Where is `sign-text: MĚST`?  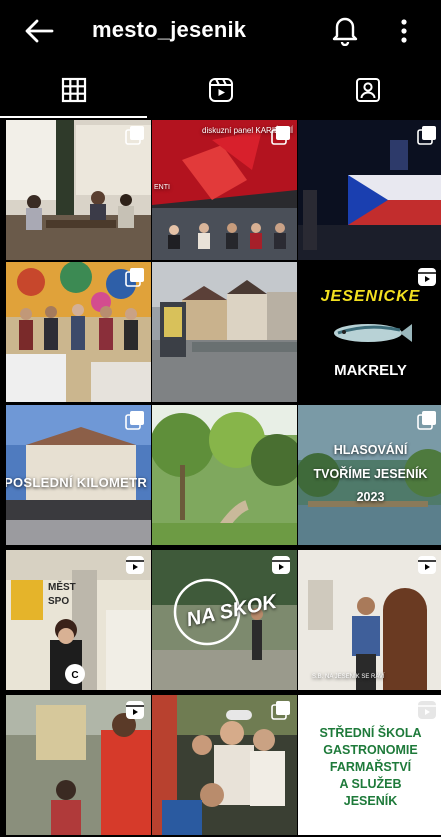
sign-text: MĚST is located at coordinates (62, 587).